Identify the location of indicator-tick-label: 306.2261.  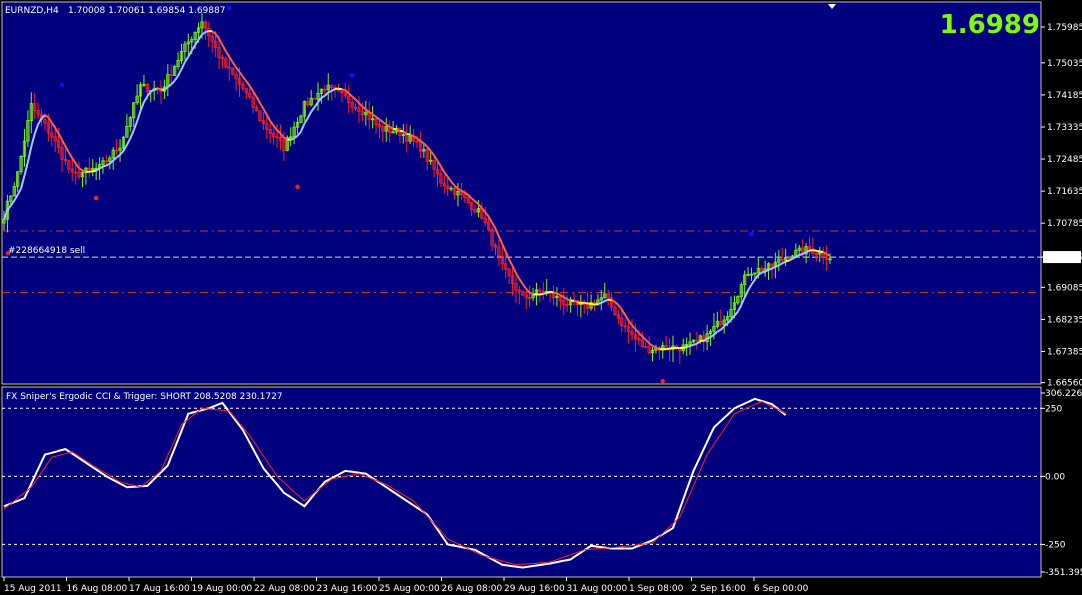
(1063, 394).